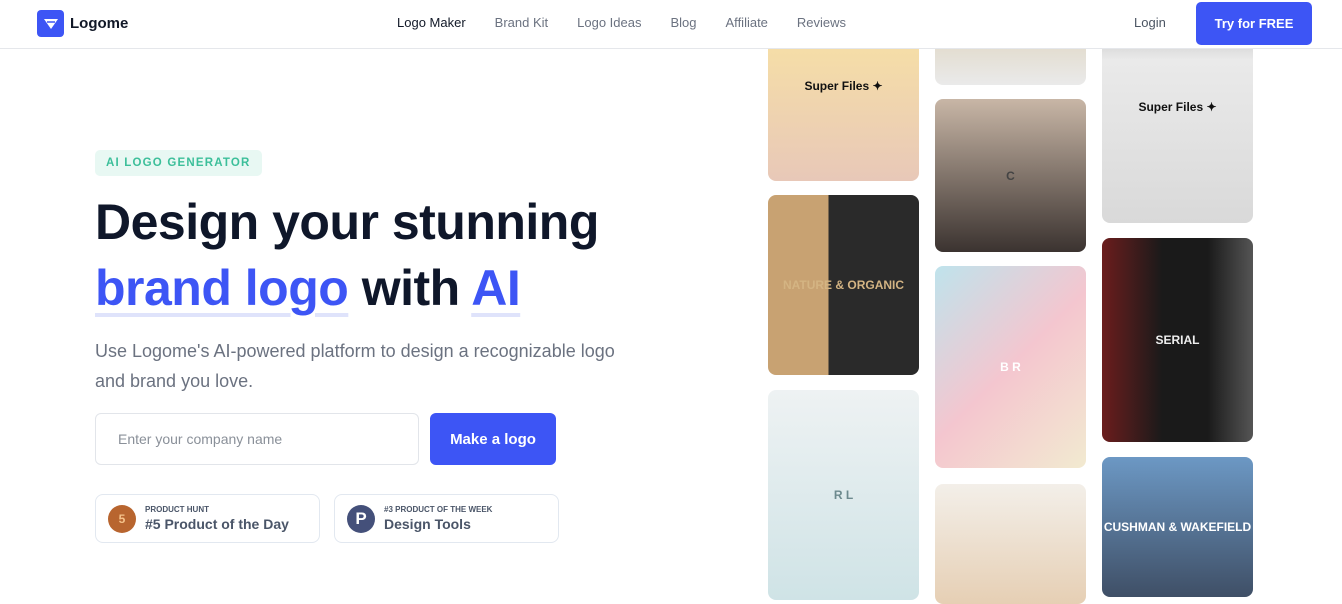  Describe the element at coordinates (496, 288) in the screenshot. I see `highlight-ai: AI` at that location.